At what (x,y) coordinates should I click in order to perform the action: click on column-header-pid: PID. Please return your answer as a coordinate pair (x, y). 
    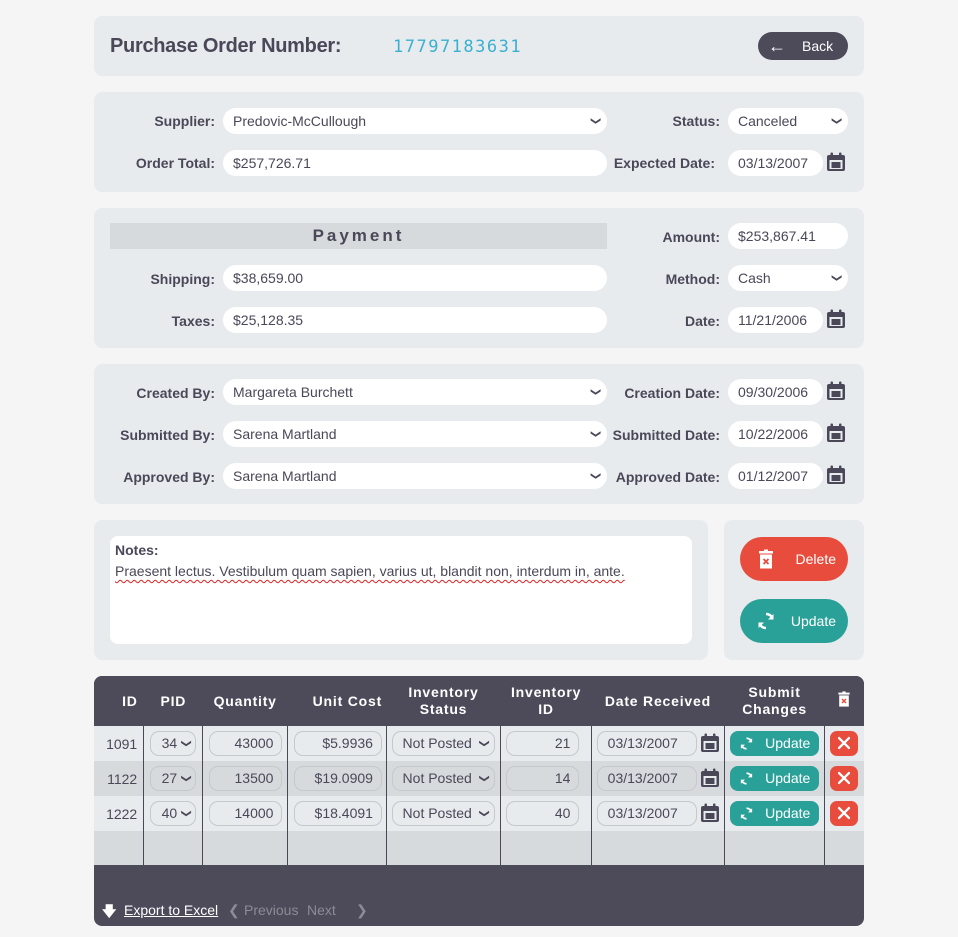
    Looking at the image, I should click on (173, 701).